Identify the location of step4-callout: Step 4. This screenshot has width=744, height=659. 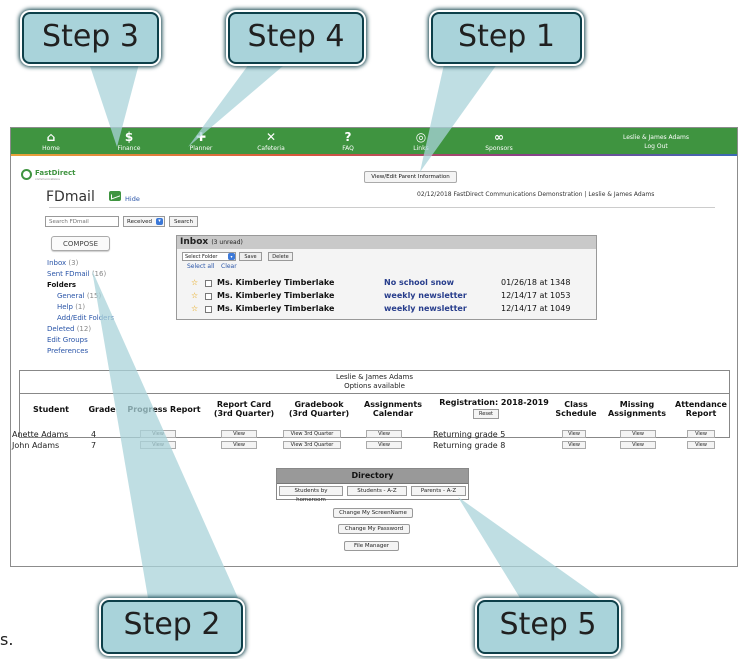
(296, 38).